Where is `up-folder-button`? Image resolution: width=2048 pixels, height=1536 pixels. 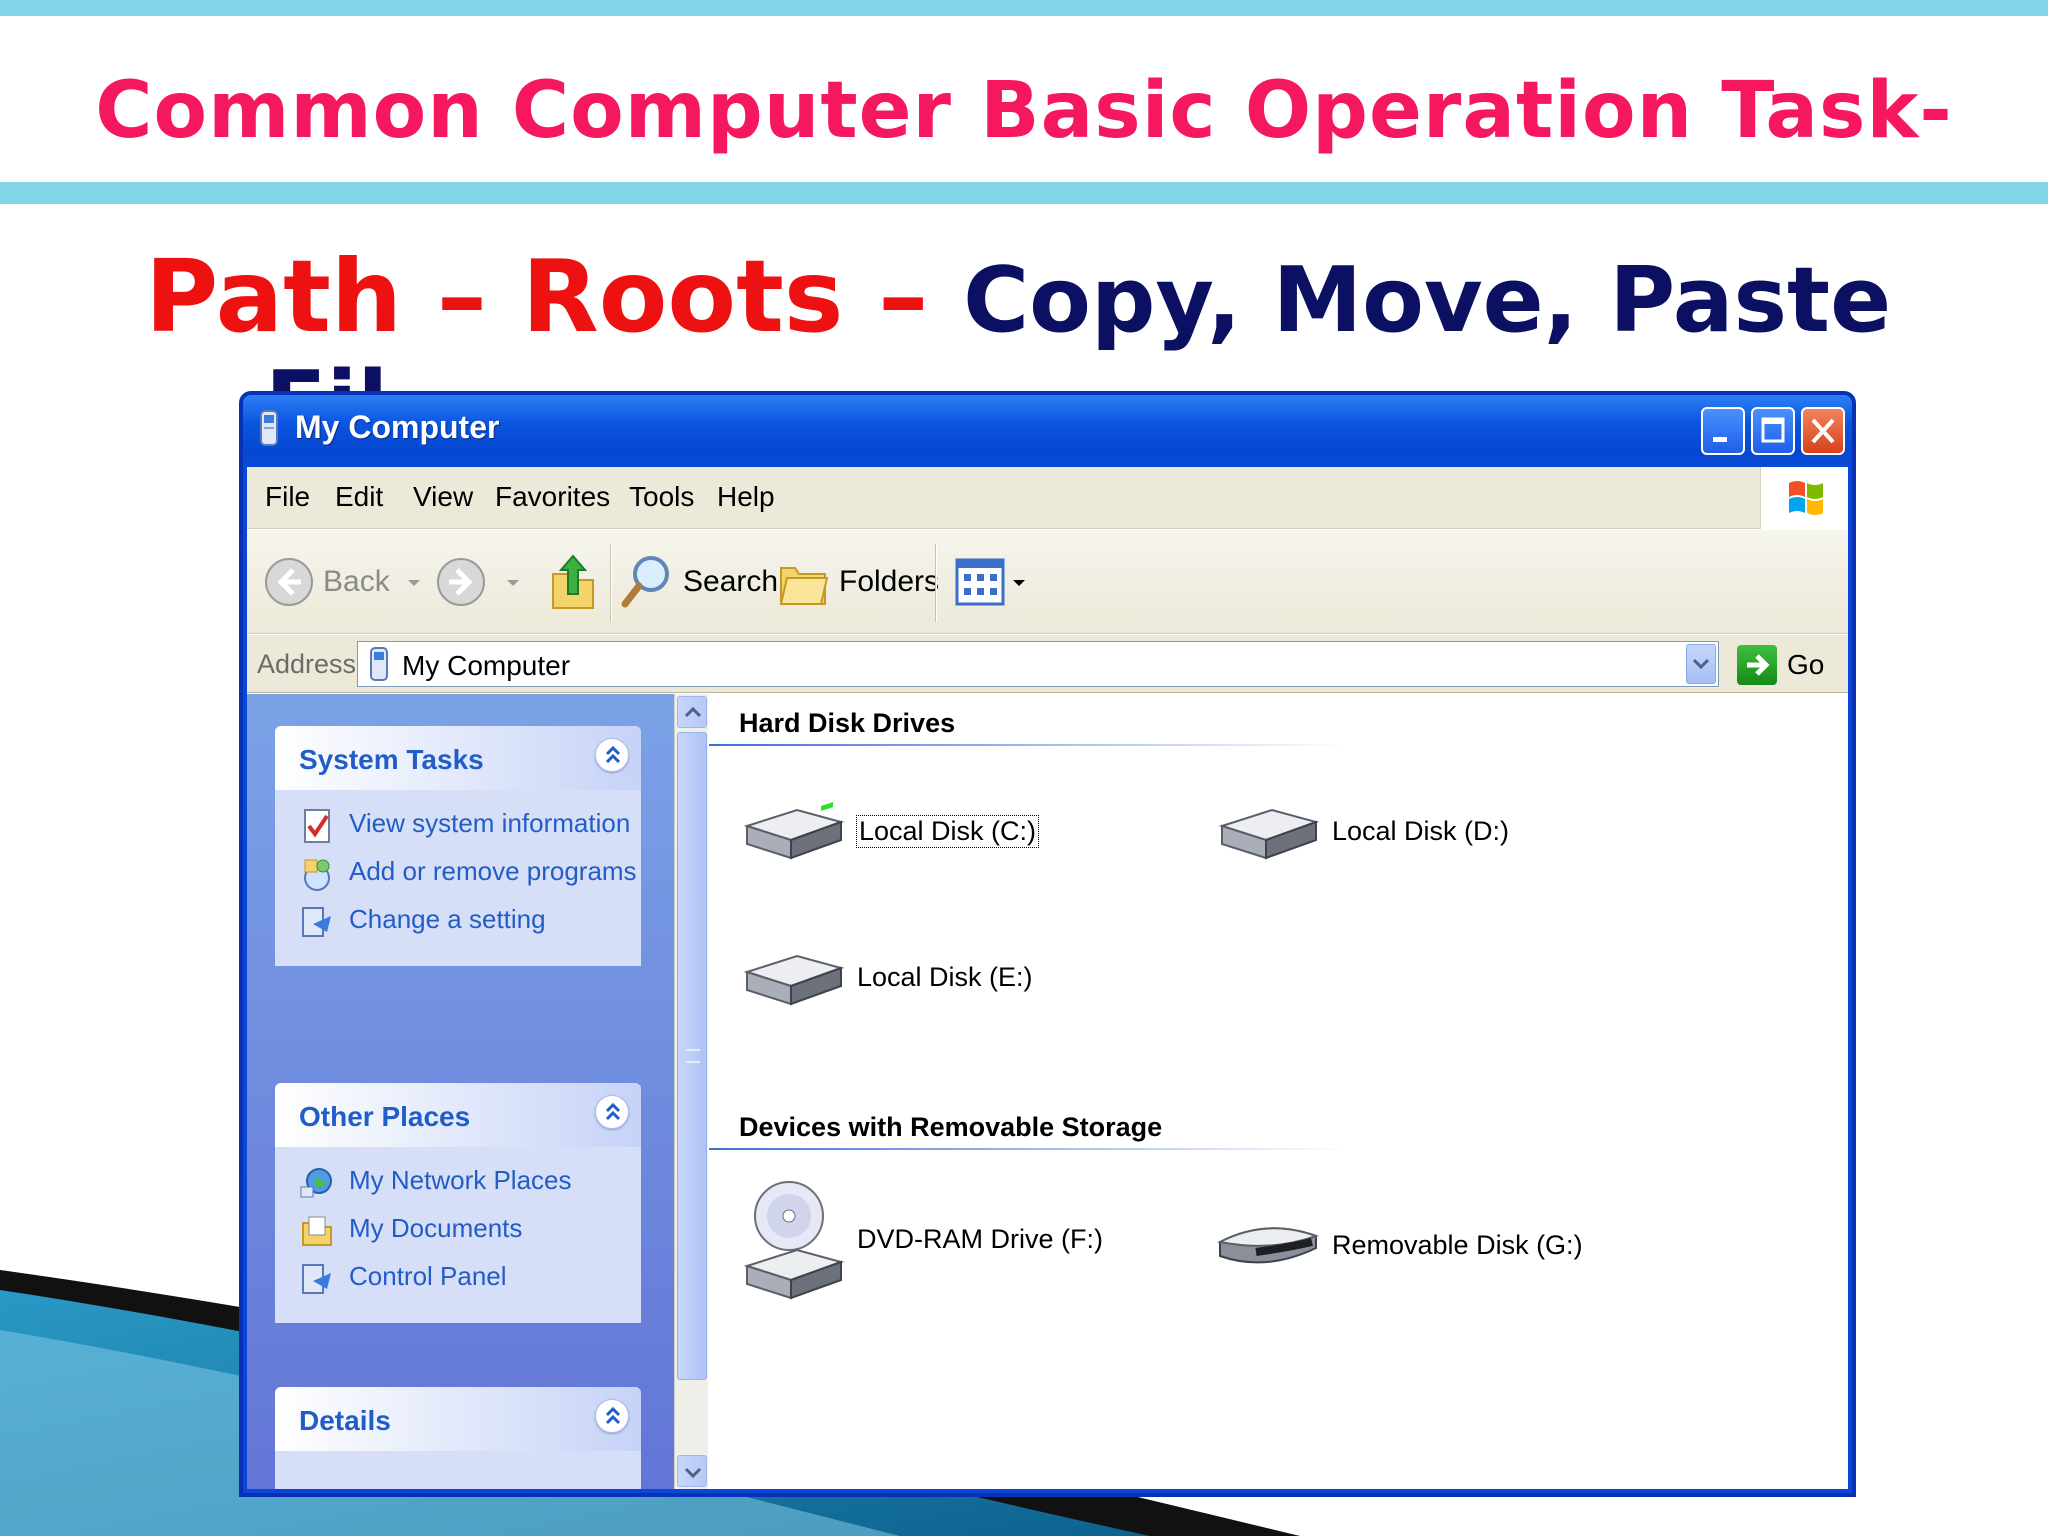
up-folder-button is located at coordinates (573, 582).